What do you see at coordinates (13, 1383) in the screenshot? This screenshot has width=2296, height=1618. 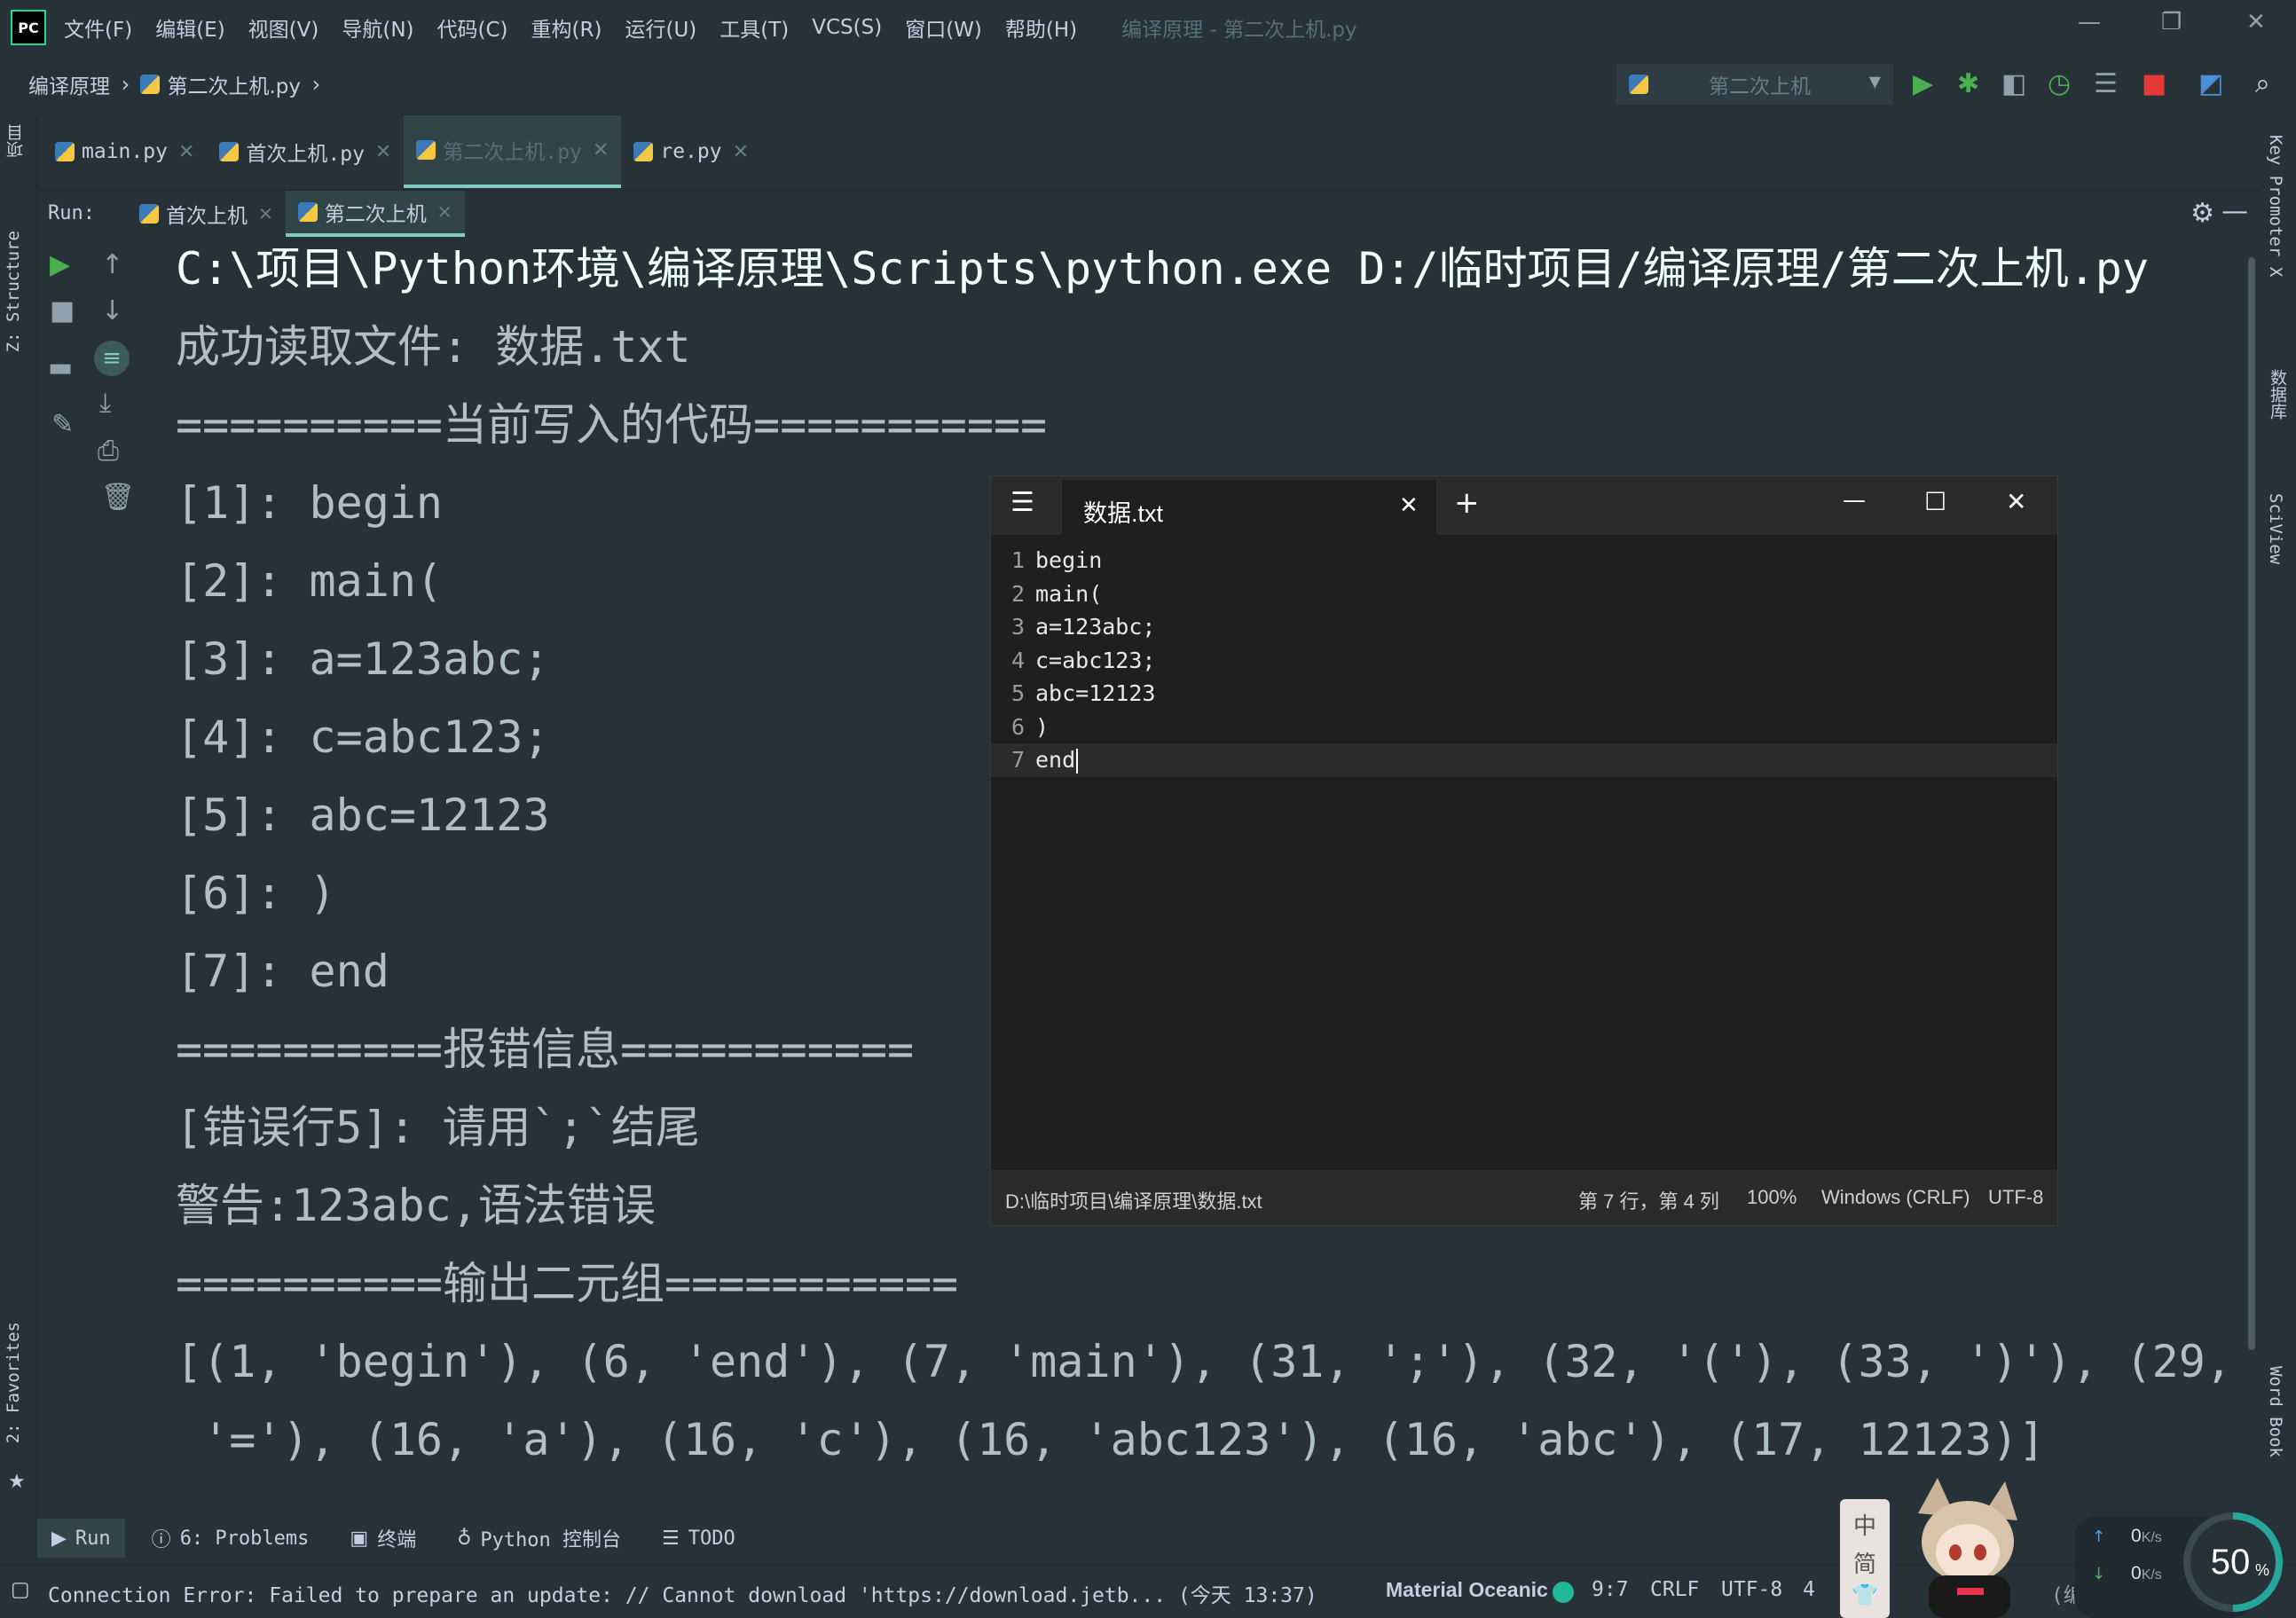 I see `favorites-tool-button: 2: Favorites` at bounding box center [13, 1383].